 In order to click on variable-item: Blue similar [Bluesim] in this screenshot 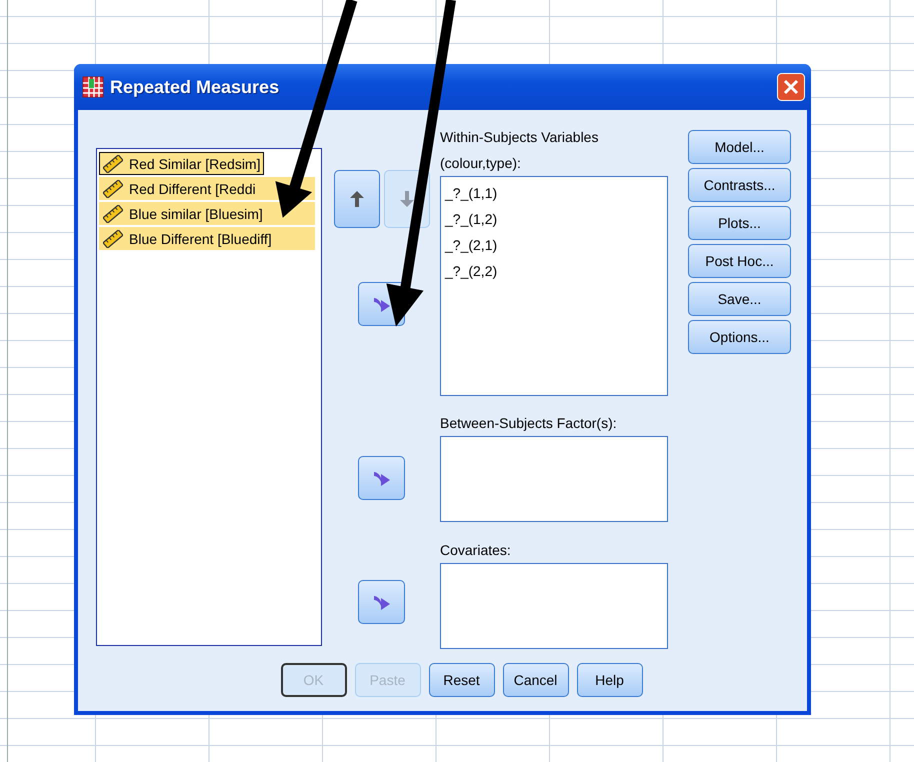, I will do `click(207, 213)`.